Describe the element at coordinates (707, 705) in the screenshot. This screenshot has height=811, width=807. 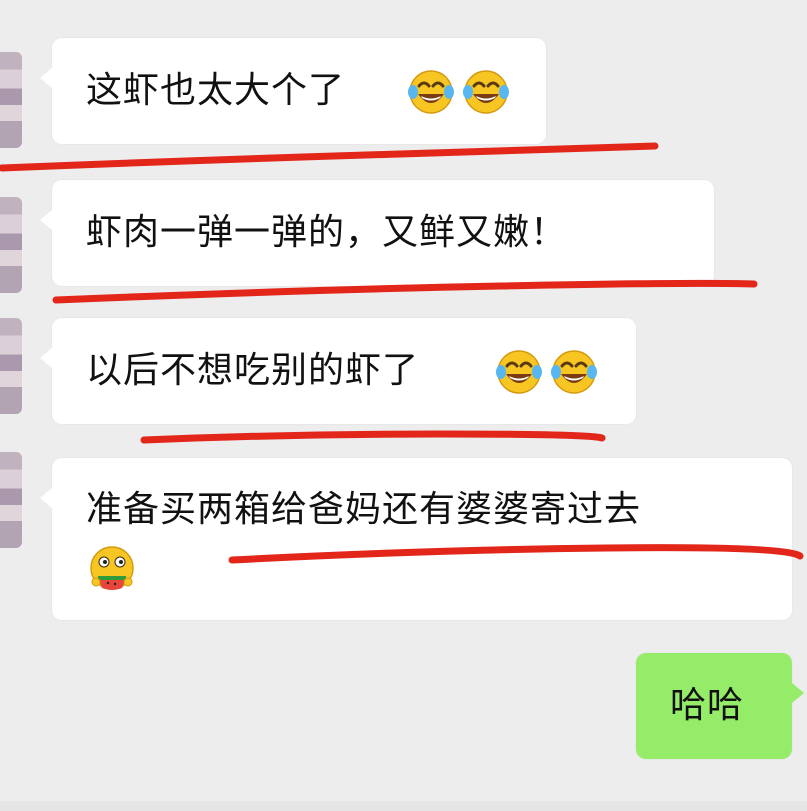
I see `message-text: 哈哈` at that location.